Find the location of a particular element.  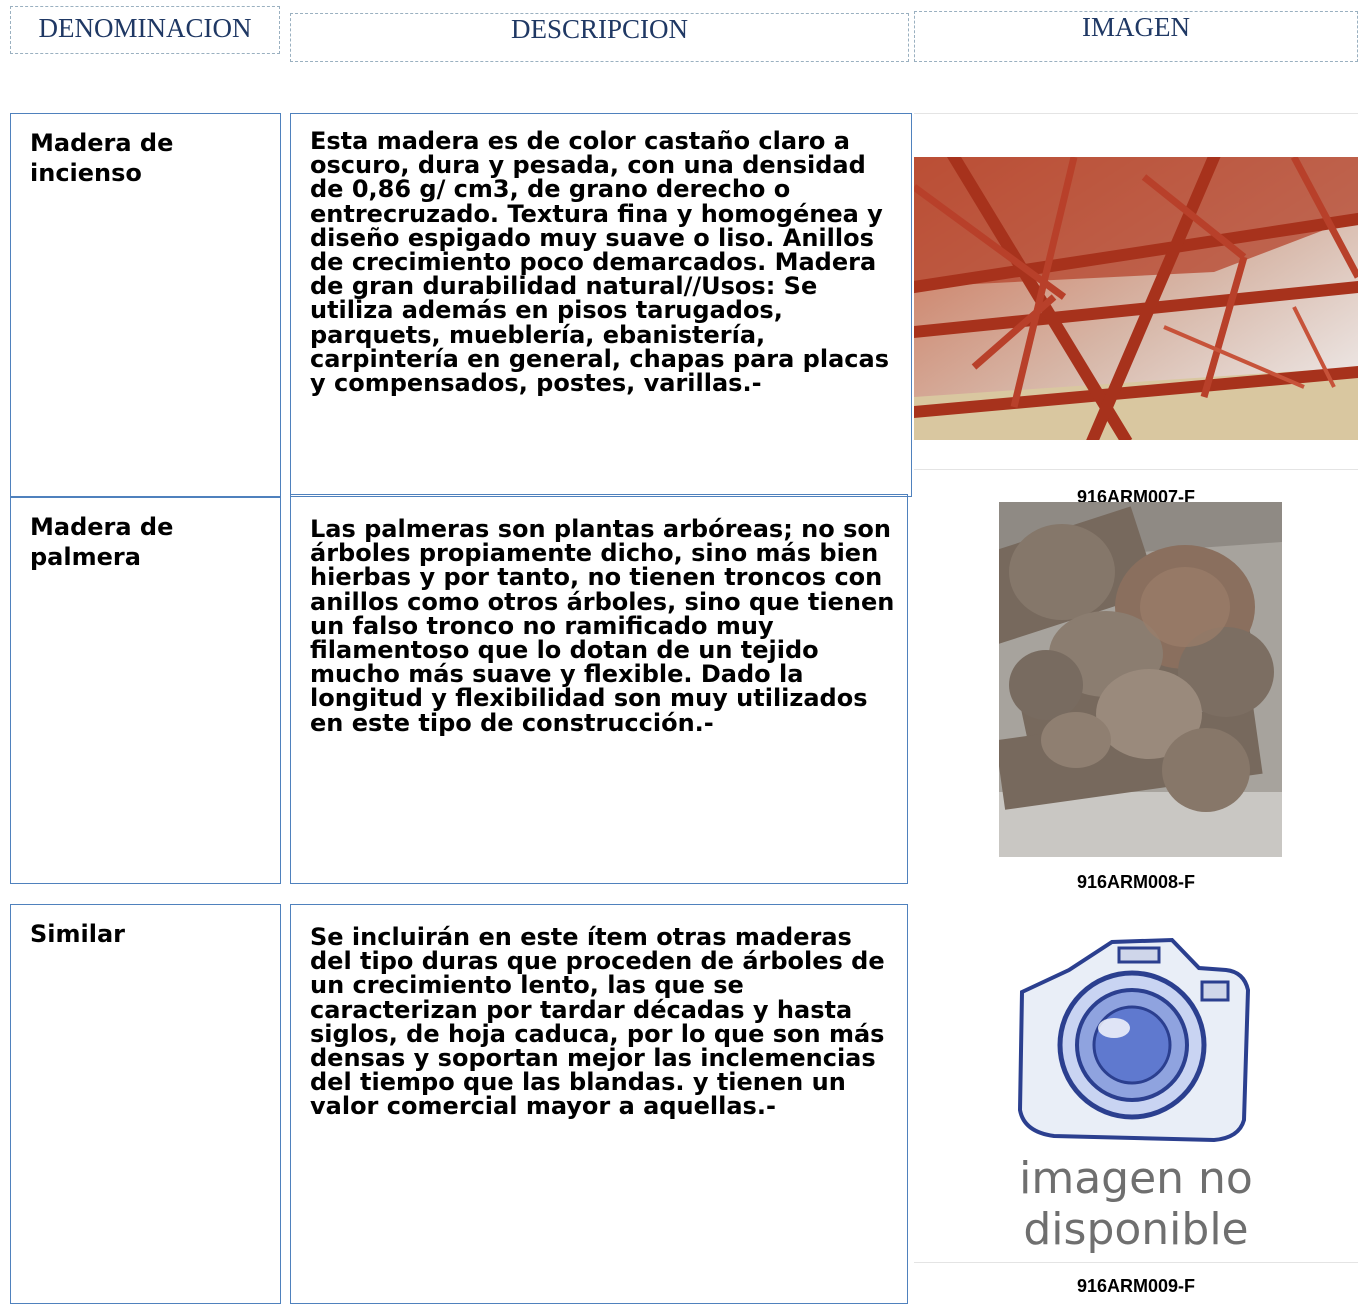

header-descripcion: DESCRIPCION is located at coordinates (599, 37).